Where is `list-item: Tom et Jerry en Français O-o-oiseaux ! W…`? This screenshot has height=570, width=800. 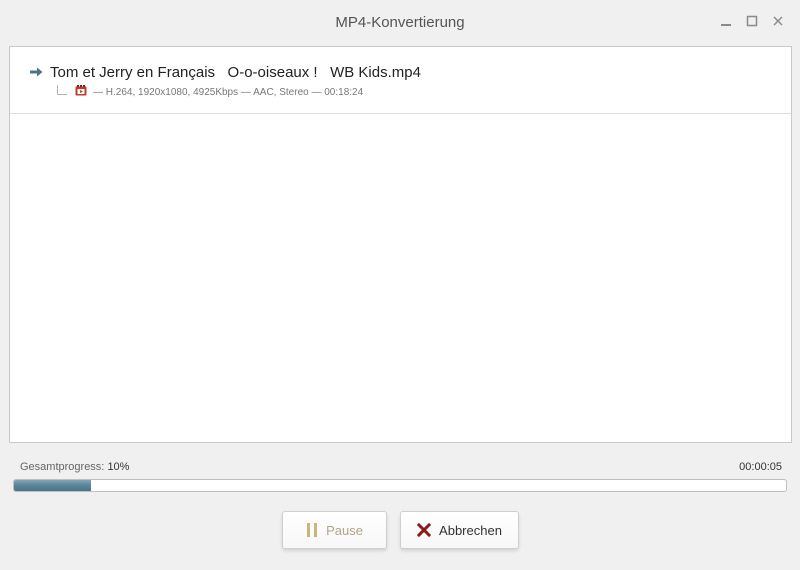
list-item: Tom et Jerry en Français O-o-oiseaux ! W… is located at coordinates (400, 80).